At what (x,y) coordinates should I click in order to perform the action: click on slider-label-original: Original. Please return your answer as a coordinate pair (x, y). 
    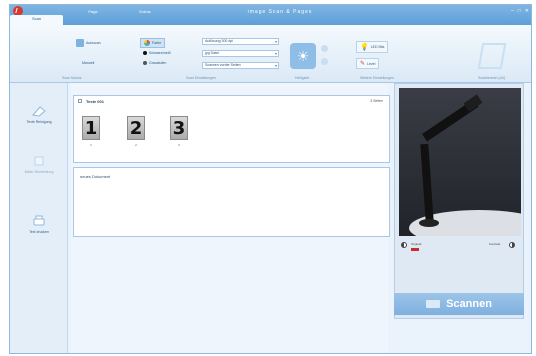
    Looking at the image, I should click on (416, 244).